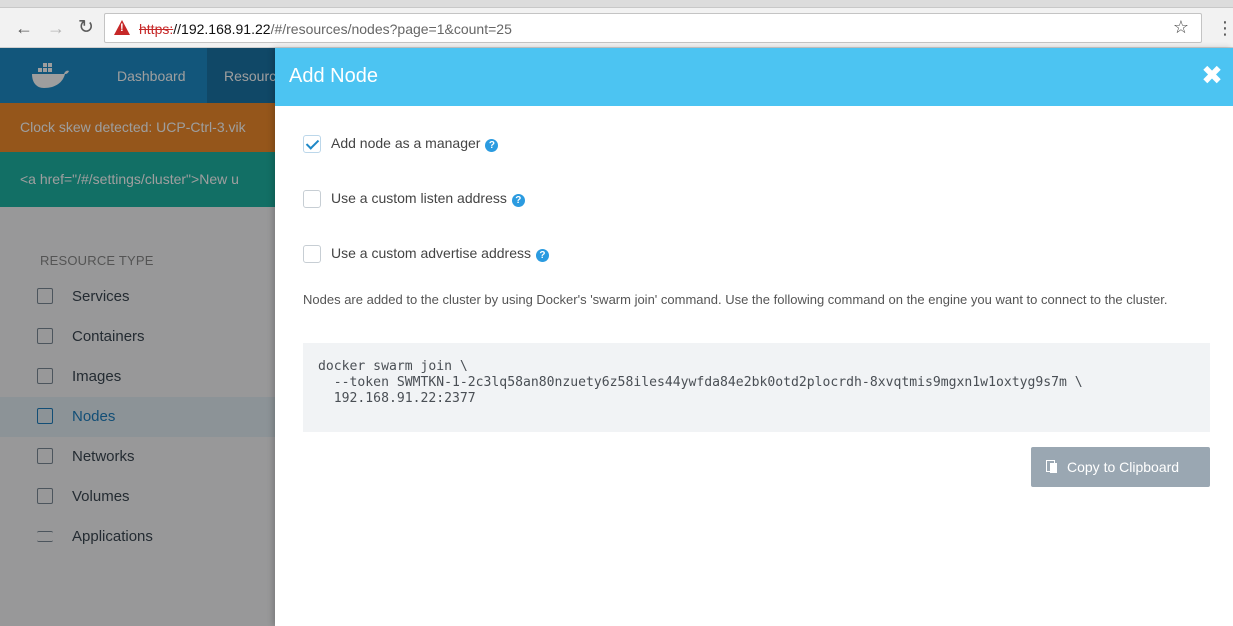 The image size is (1233, 626). I want to click on browser-tab-strip, so click(616, 4).